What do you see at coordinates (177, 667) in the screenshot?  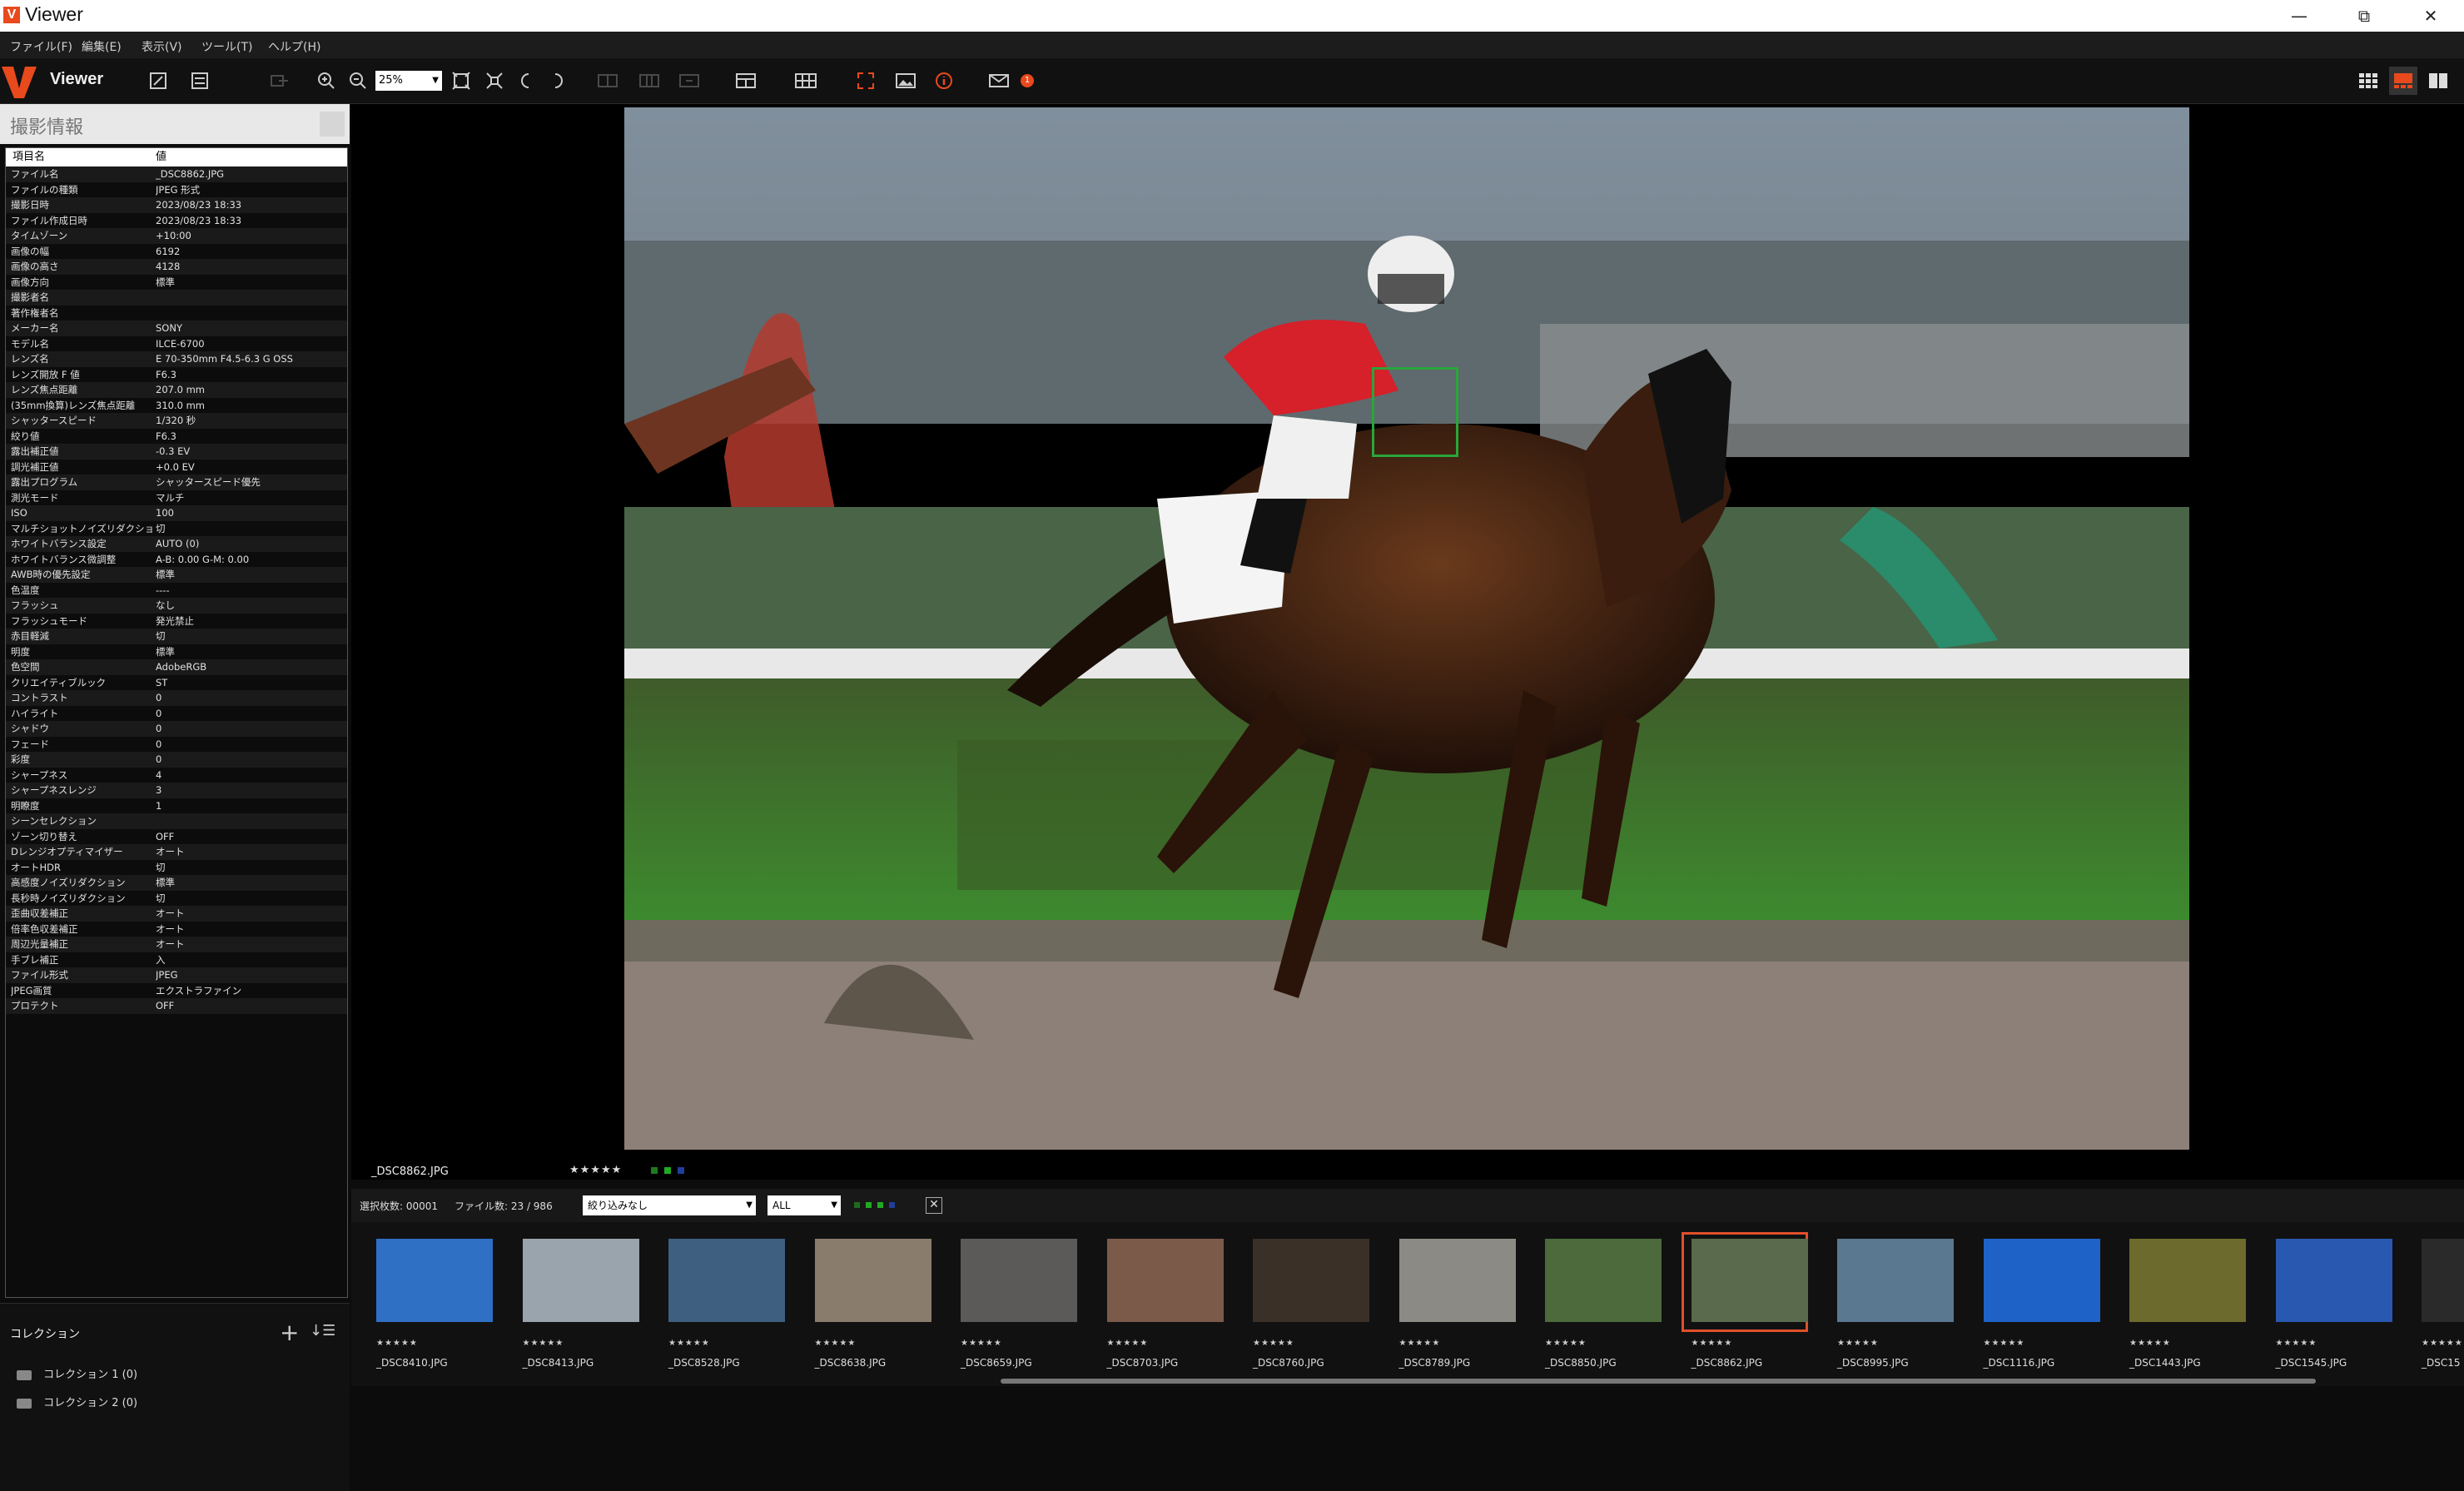 I see `table-row: 色空間 AdobeRGB` at bounding box center [177, 667].